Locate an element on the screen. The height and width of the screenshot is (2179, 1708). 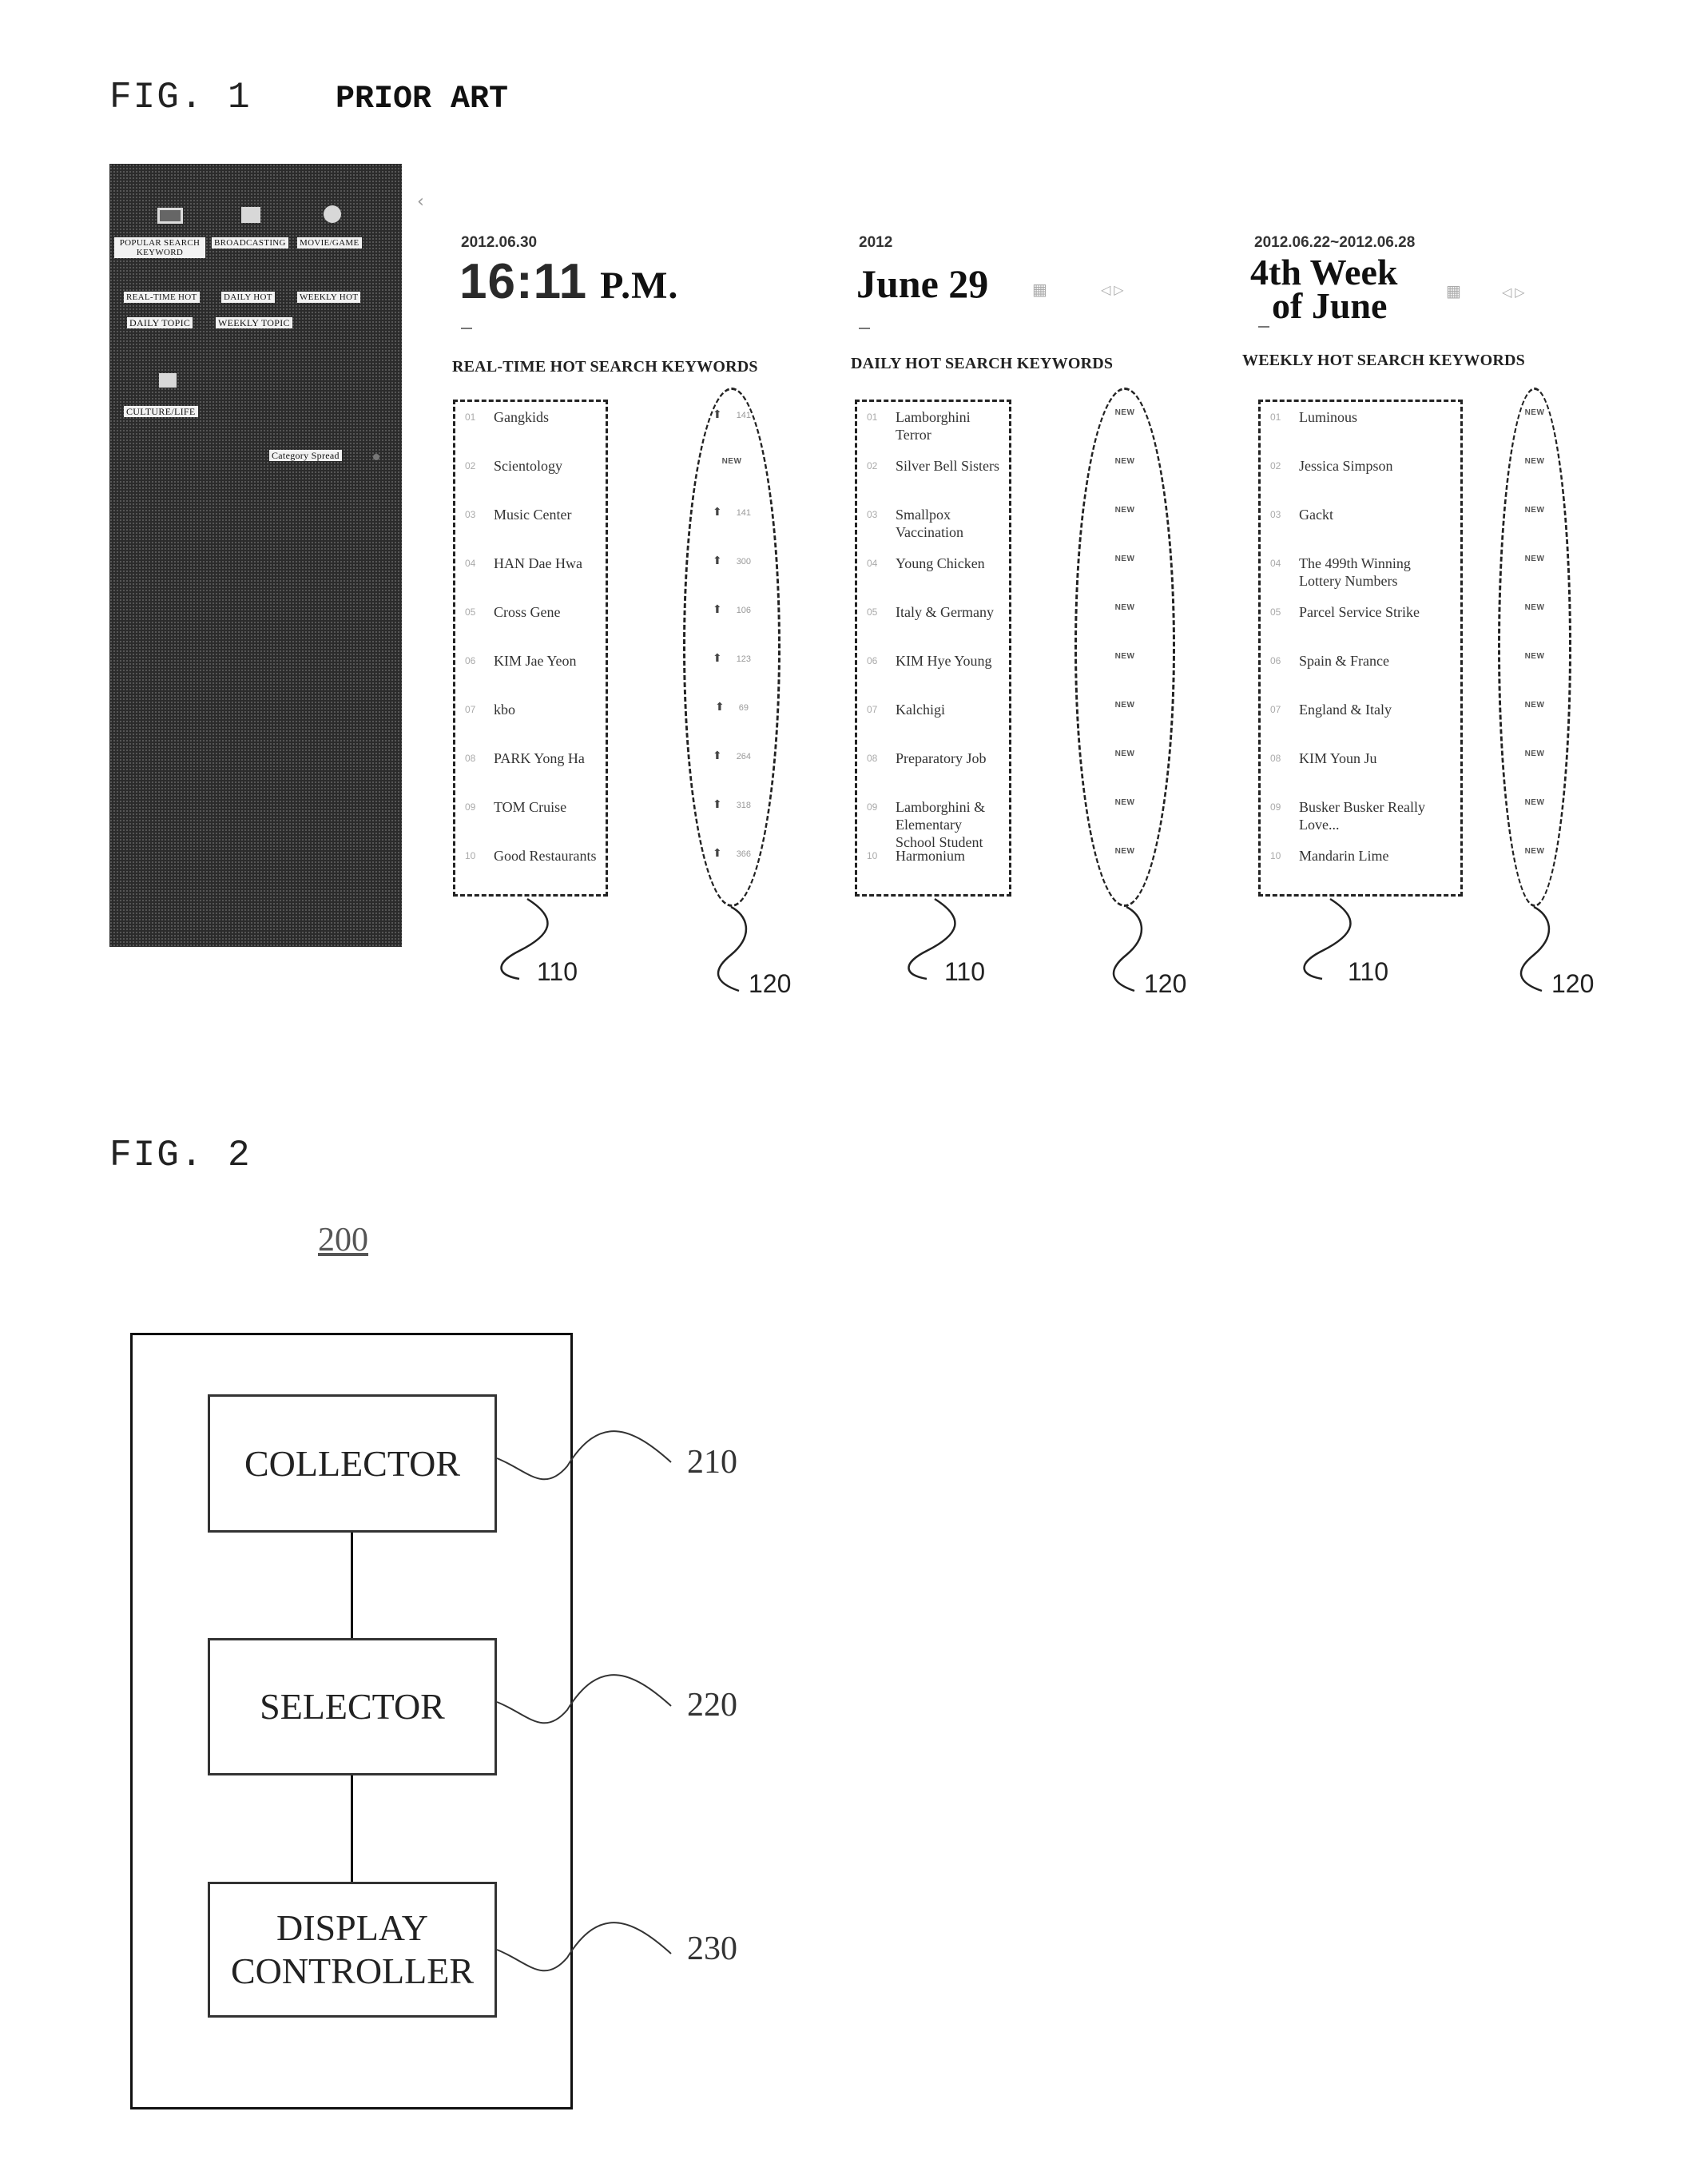
ref-210: 210 is located at coordinates (712, 1463).